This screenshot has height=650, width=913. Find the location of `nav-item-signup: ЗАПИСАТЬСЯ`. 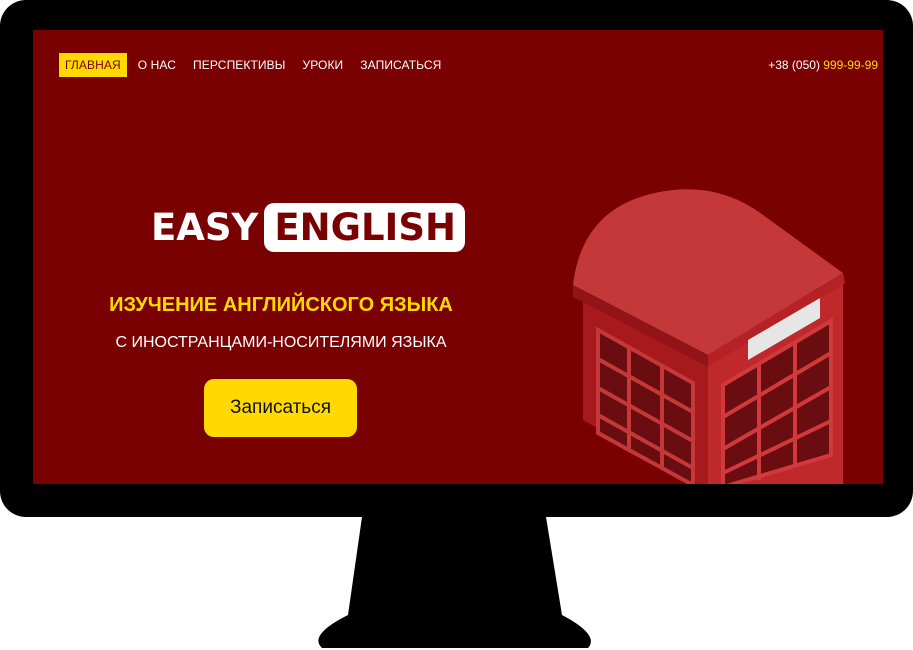

nav-item-signup: ЗАПИСАТЬСЯ is located at coordinates (400, 65).